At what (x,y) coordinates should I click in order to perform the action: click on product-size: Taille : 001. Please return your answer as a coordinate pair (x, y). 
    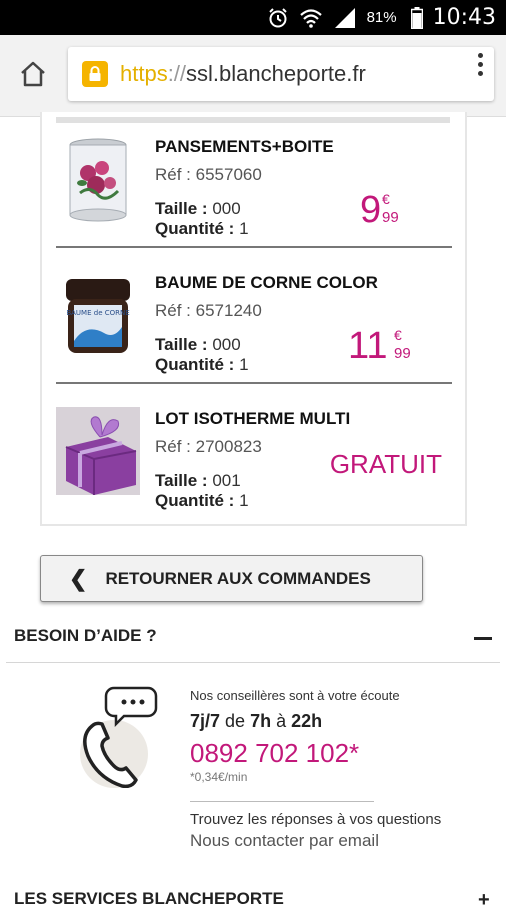
    Looking at the image, I should click on (198, 480).